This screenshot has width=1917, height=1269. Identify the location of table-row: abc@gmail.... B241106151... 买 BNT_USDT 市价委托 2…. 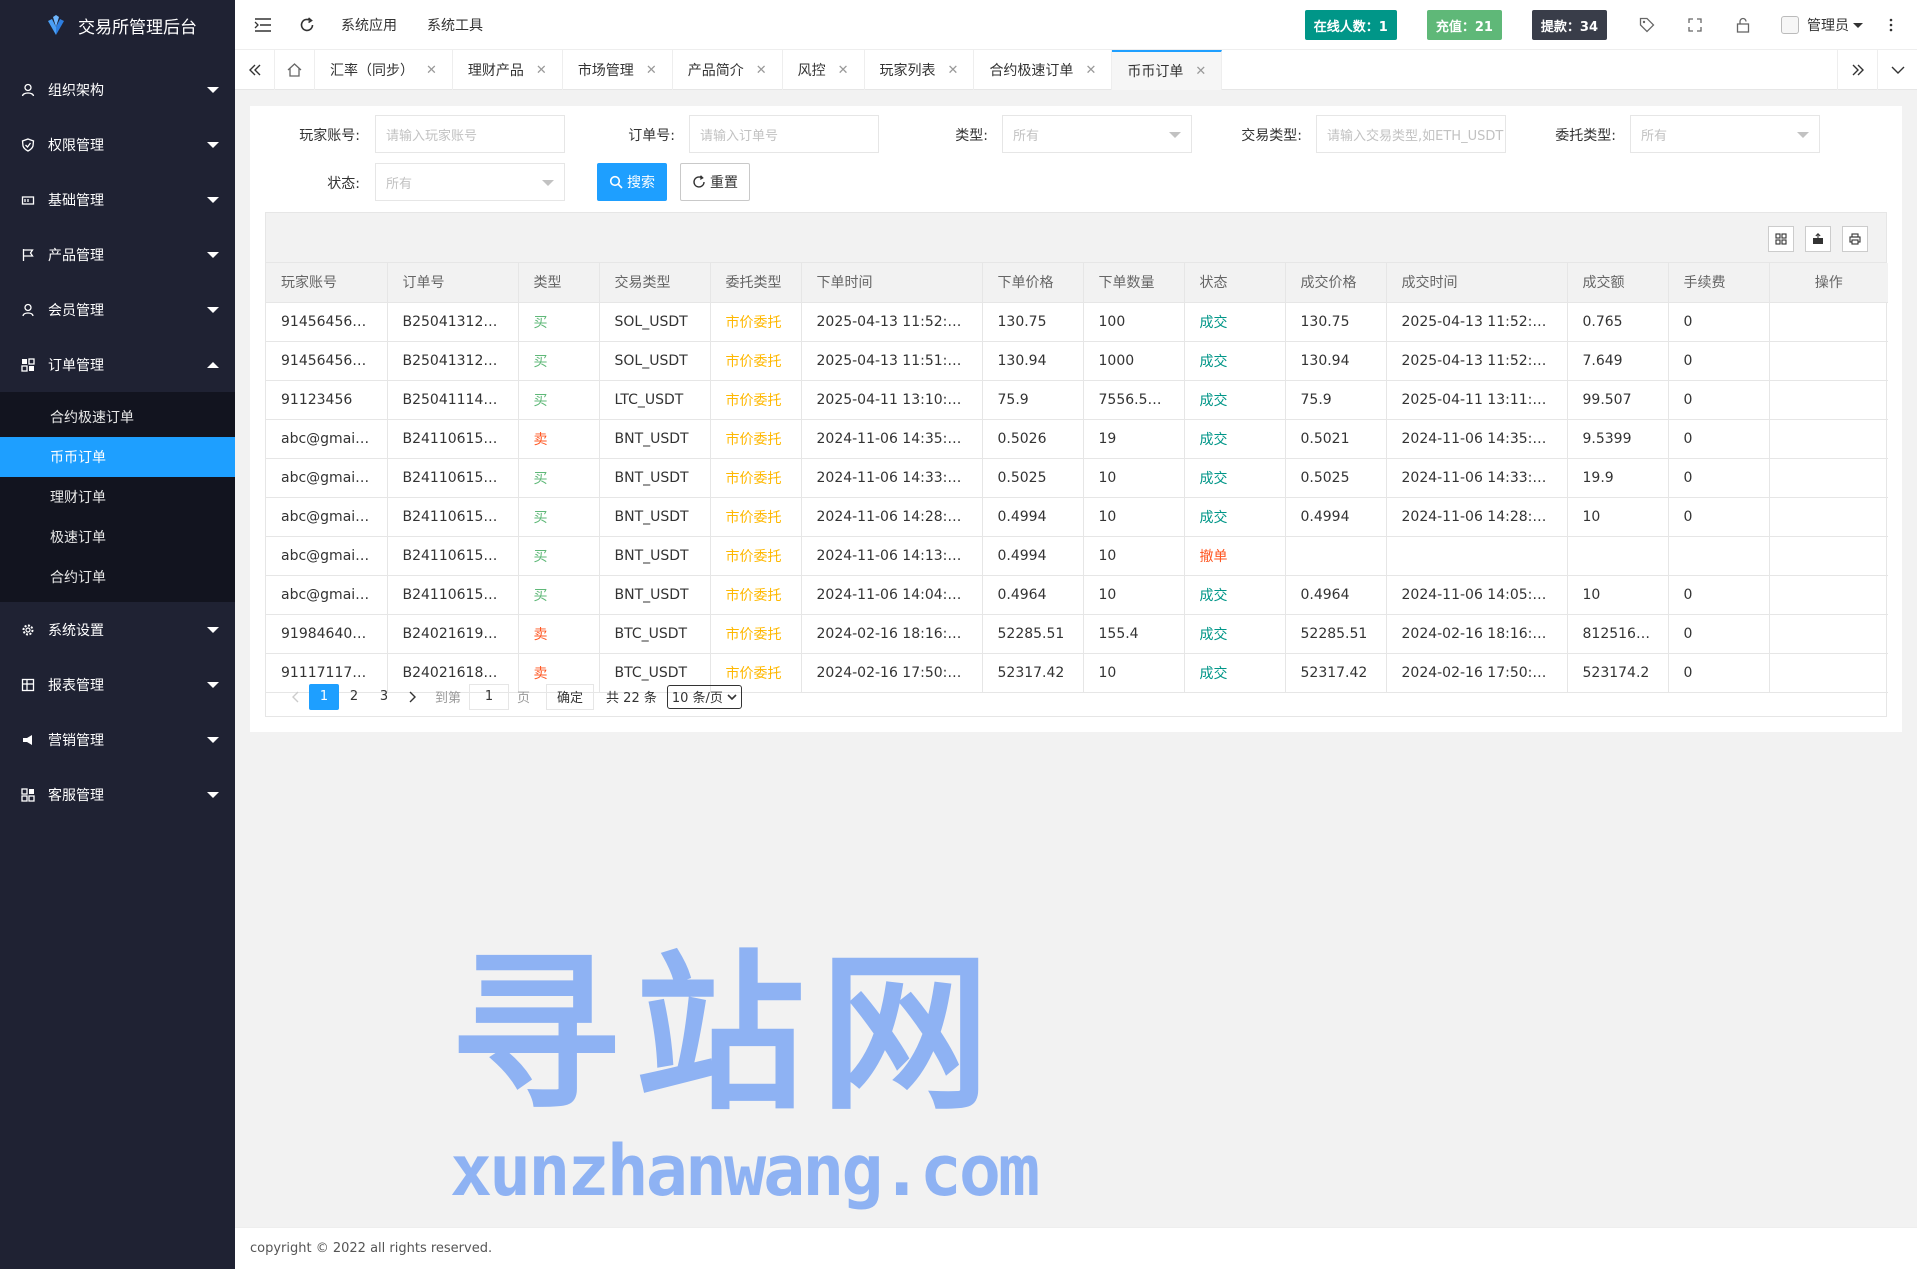
(1077, 556).